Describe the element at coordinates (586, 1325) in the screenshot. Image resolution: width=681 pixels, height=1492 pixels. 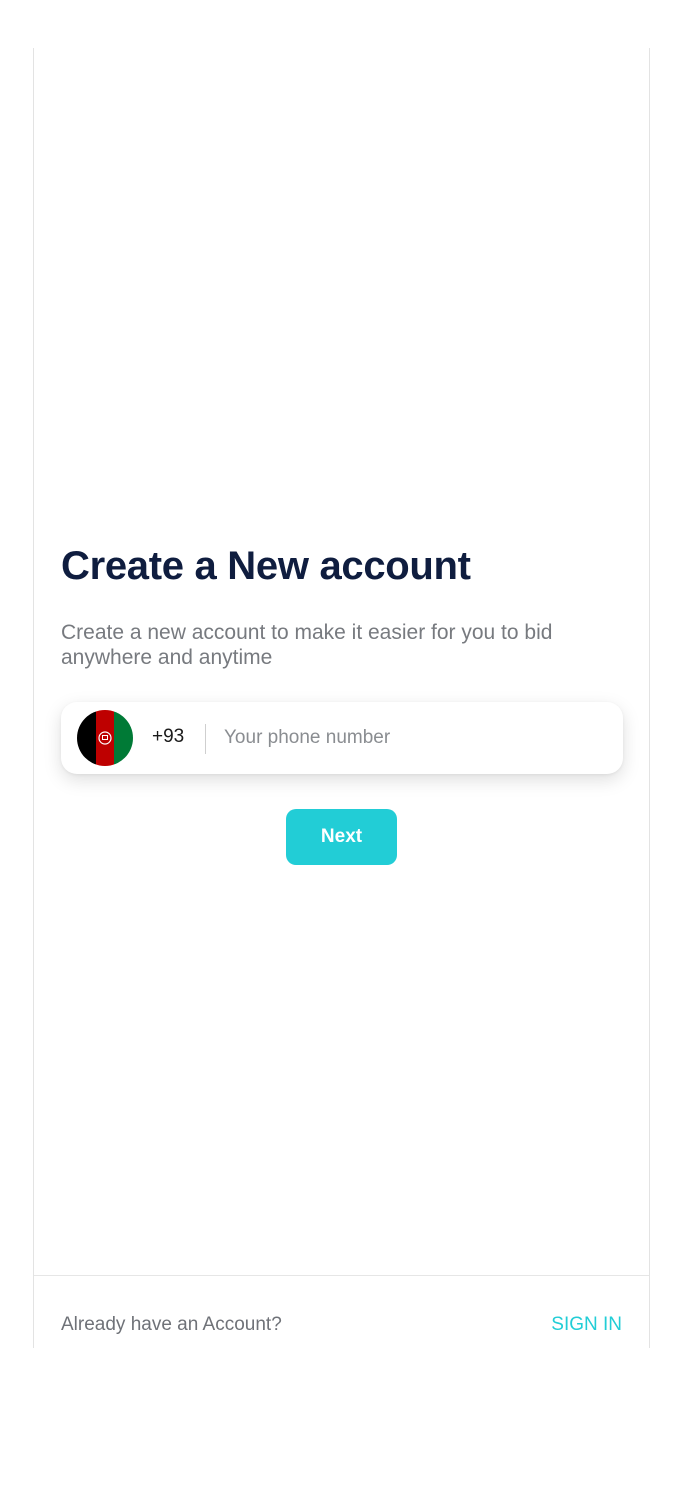
I see `sign-in-link: SIGN IN` at that location.